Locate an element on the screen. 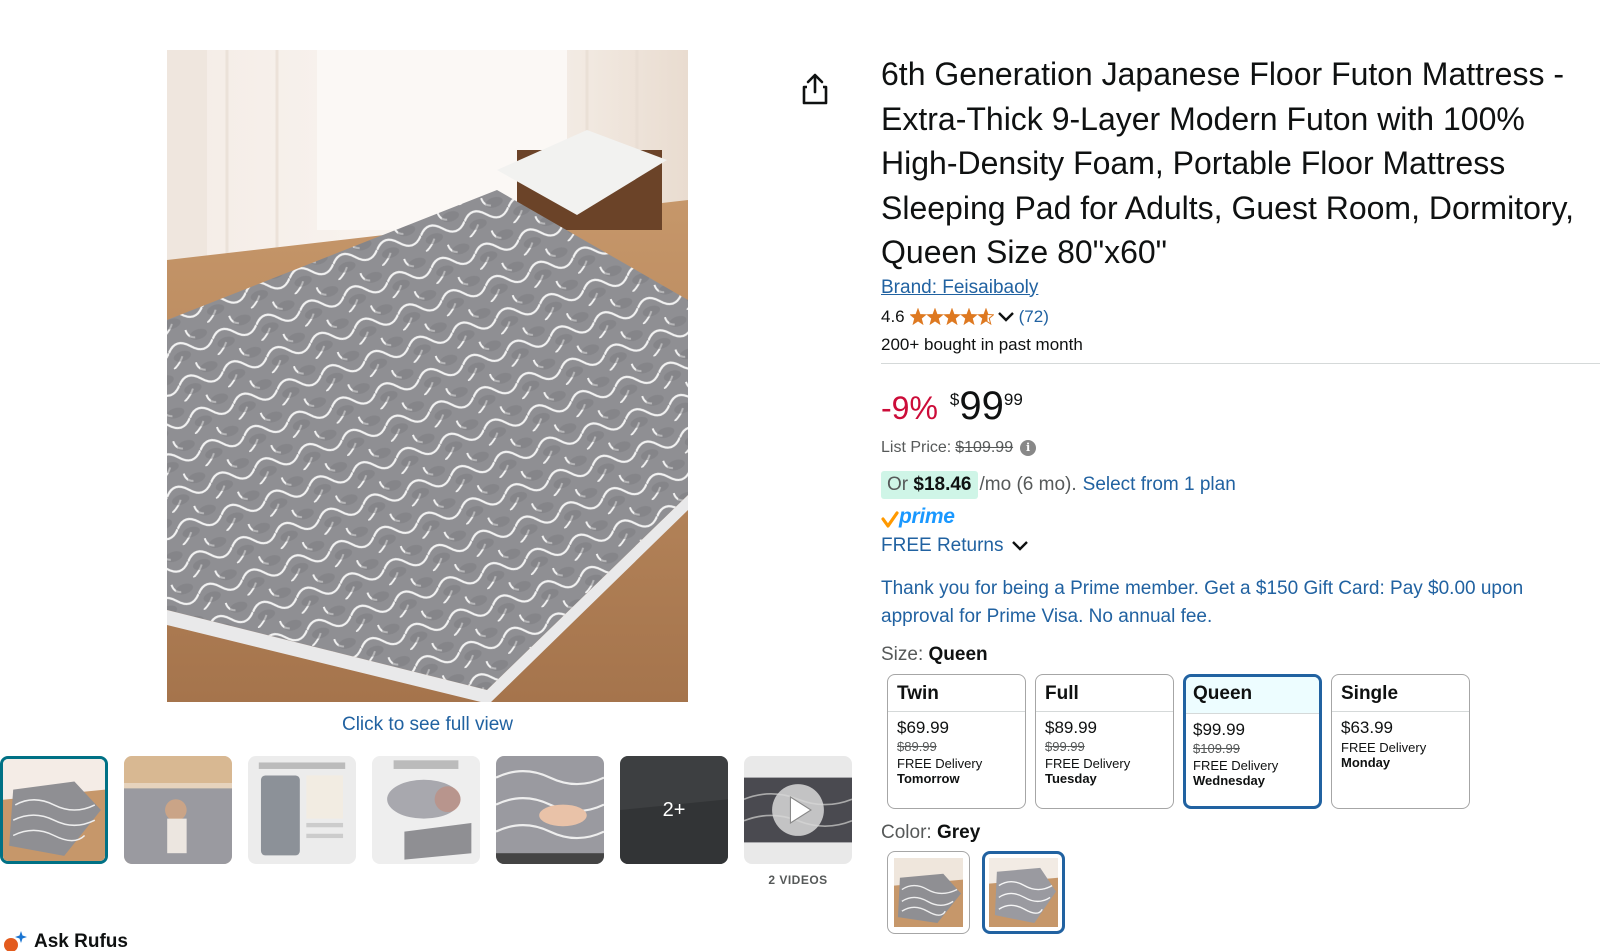 The width and height of the screenshot is (1600, 951). videos-label: 2 VIDEOS is located at coordinates (798, 880).